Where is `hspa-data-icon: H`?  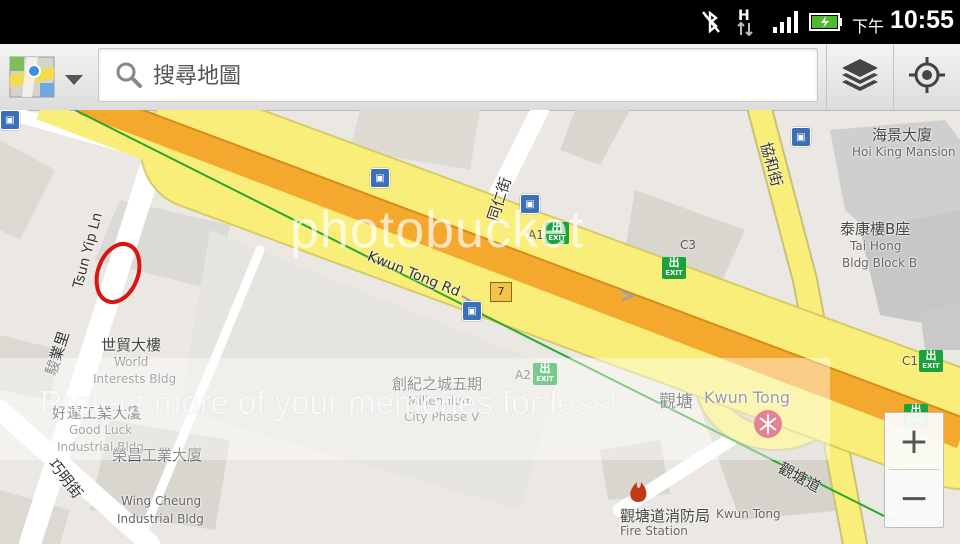
hspa-data-icon: H is located at coordinates (746, 22).